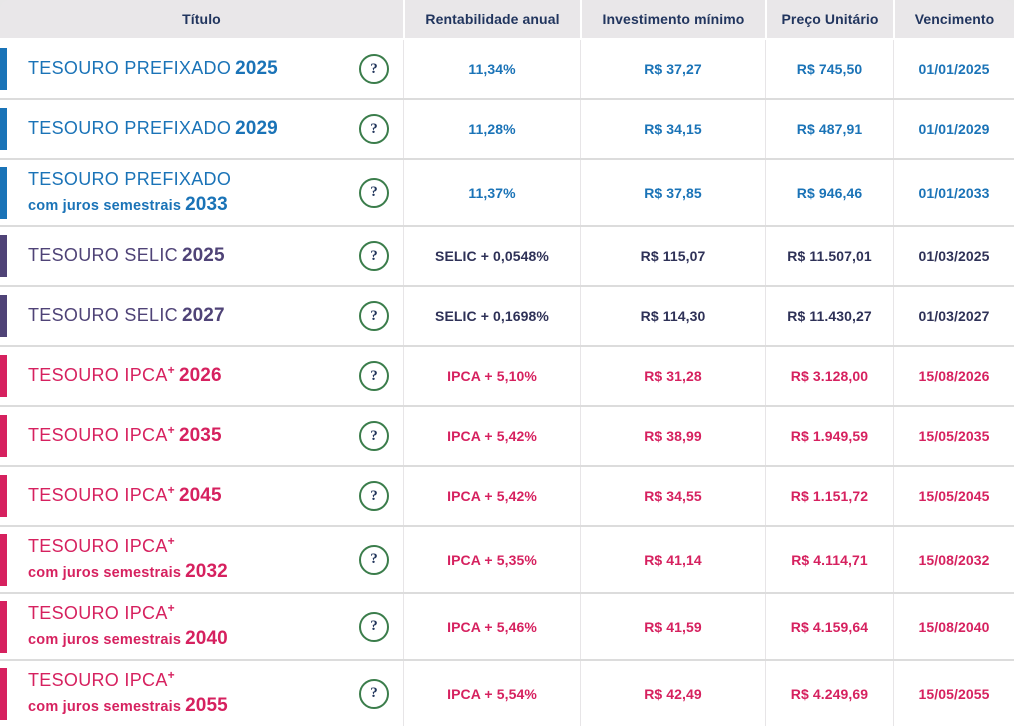 The width and height of the screenshot is (1014, 726). Describe the element at coordinates (672, 626) in the screenshot. I see `min-investment-cell: R$ 41,59` at that location.